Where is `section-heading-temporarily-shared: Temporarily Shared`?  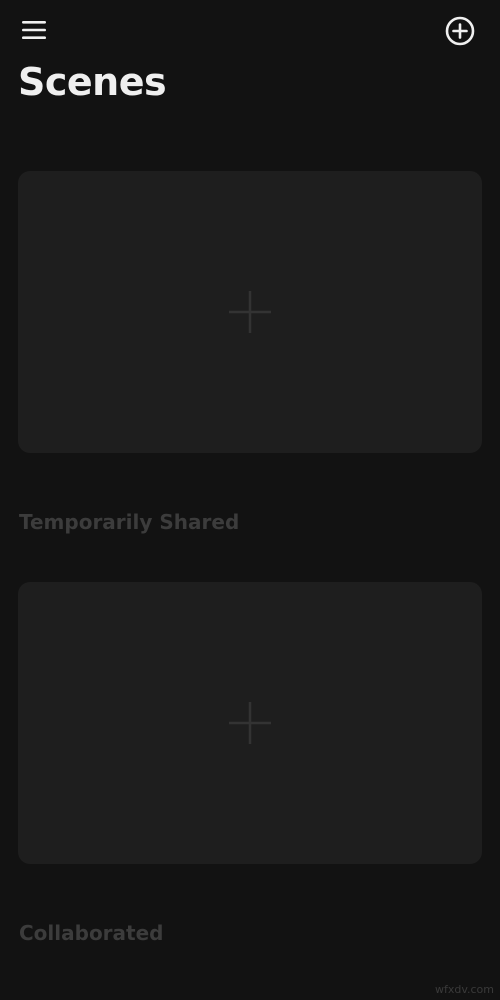
section-heading-temporarily-shared: Temporarily Shared is located at coordinates (129, 522).